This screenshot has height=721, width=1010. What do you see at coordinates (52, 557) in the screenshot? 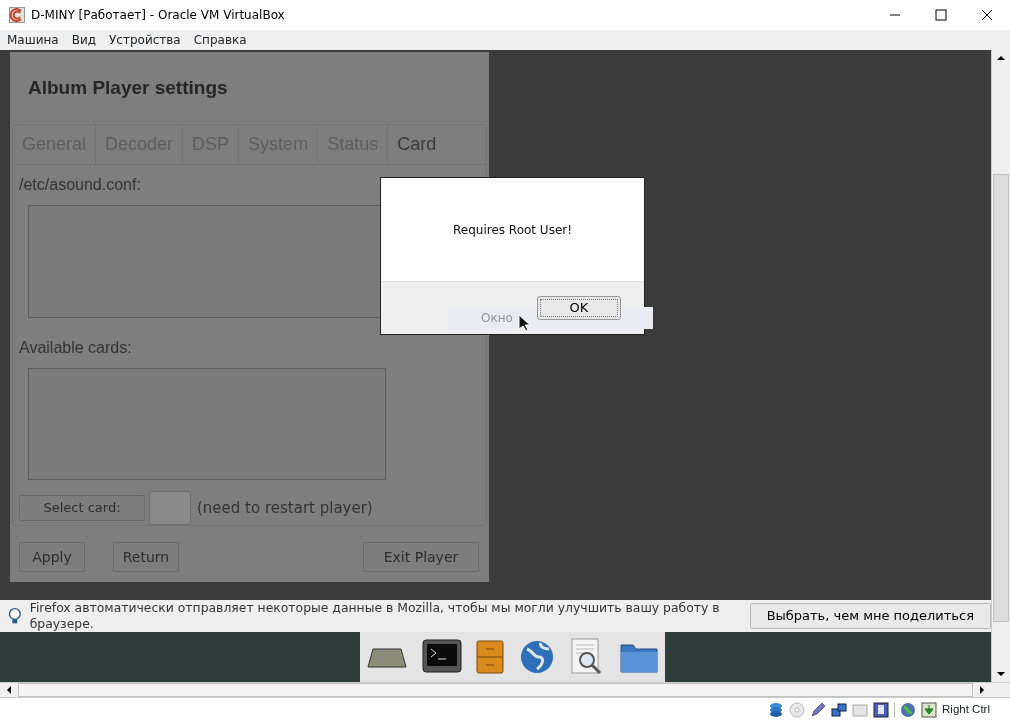
I see `footer-button: Apply` at bounding box center [52, 557].